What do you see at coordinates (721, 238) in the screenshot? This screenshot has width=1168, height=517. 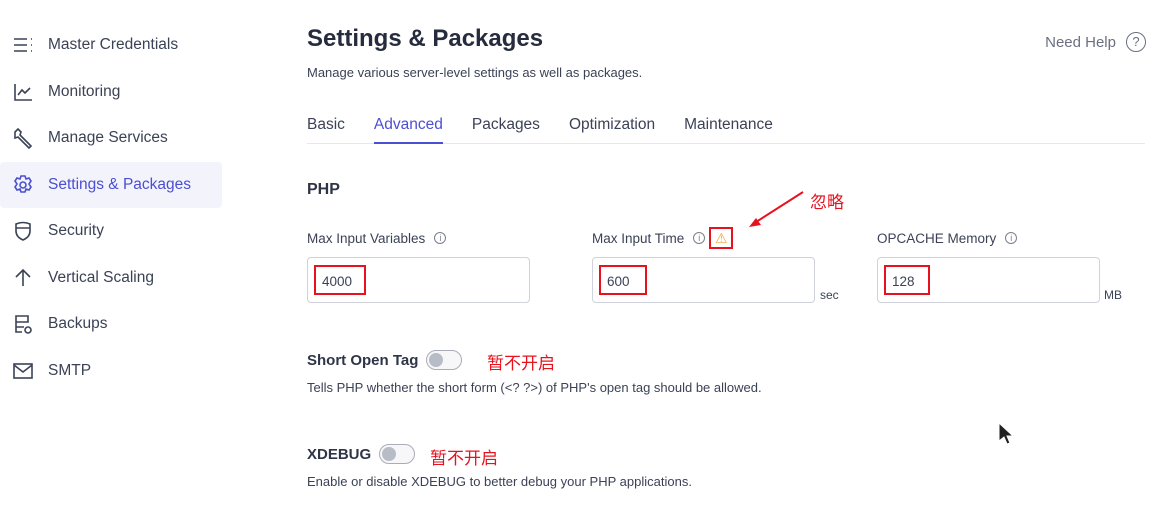 I see `warning-icon: ⚠` at bounding box center [721, 238].